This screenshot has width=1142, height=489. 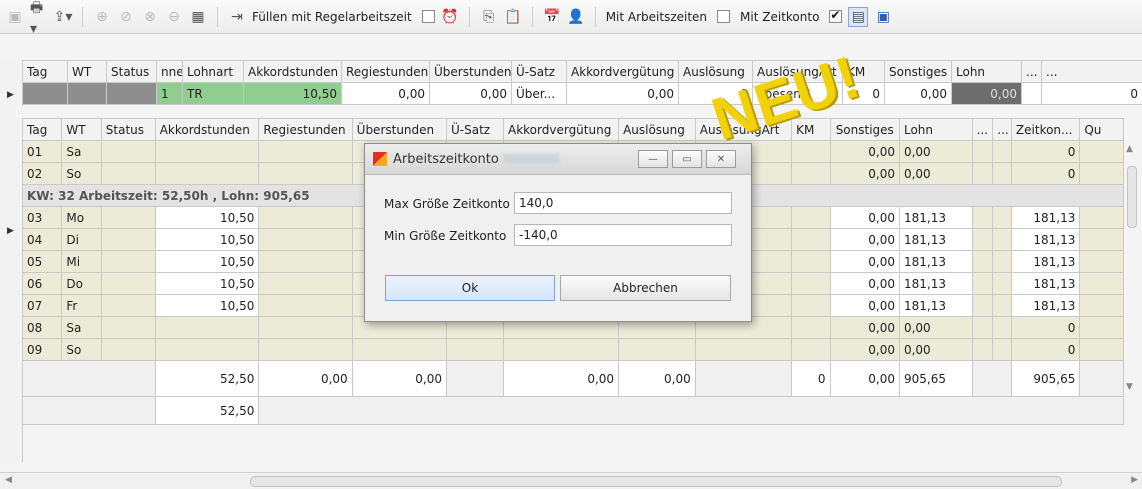 I want to click on alarm-icon: ⏰, so click(x=450, y=17).